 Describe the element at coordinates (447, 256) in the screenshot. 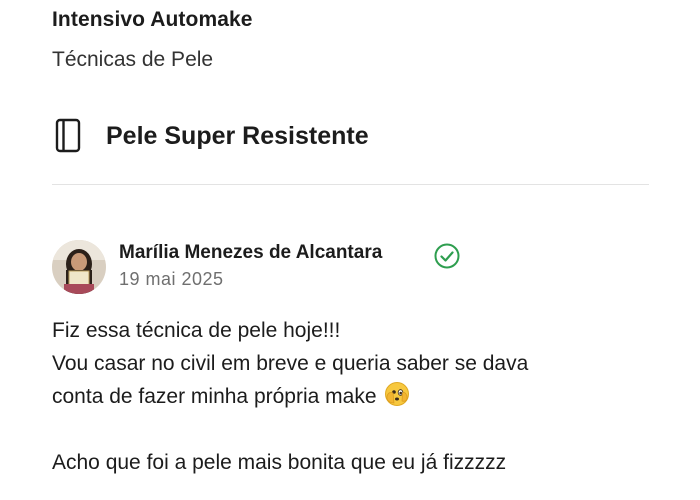

I see `verified-check-icon` at that location.